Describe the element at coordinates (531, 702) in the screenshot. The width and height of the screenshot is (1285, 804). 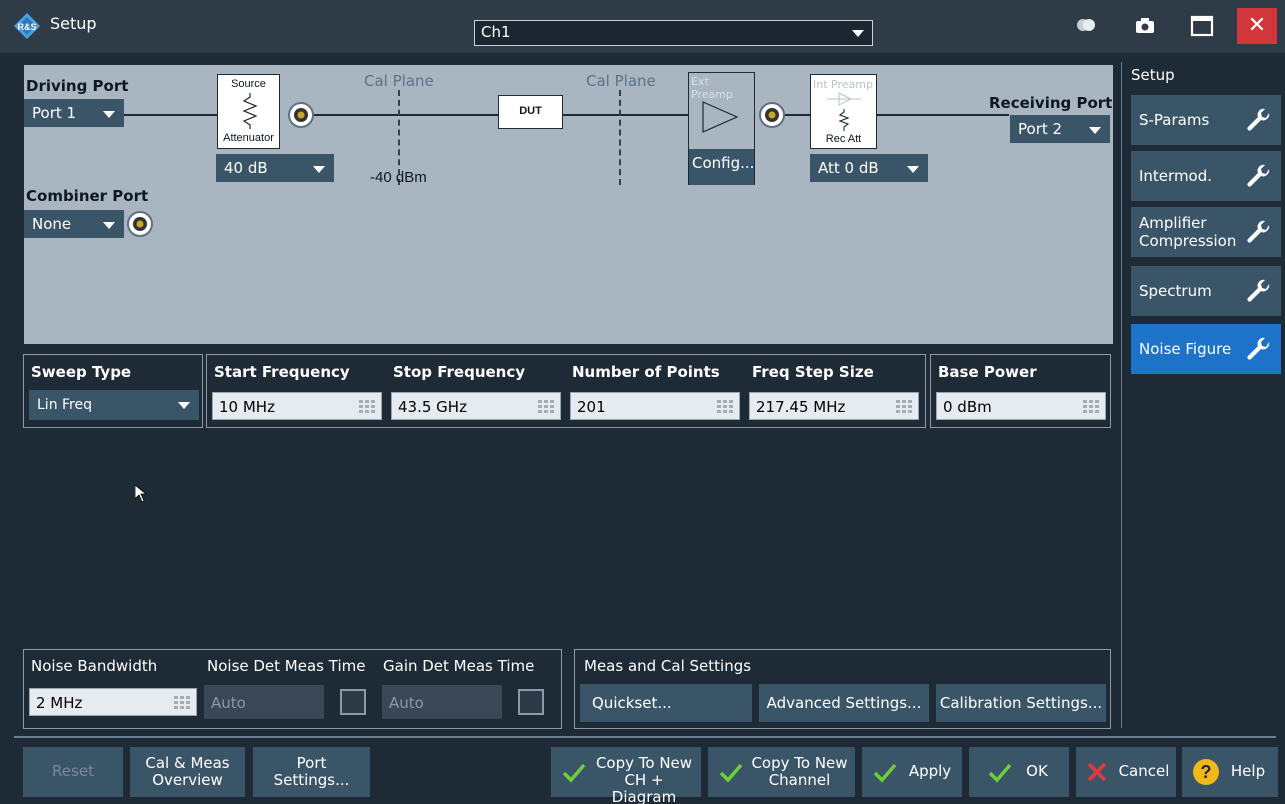
I see `gain-det-auto-checkbox` at that location.